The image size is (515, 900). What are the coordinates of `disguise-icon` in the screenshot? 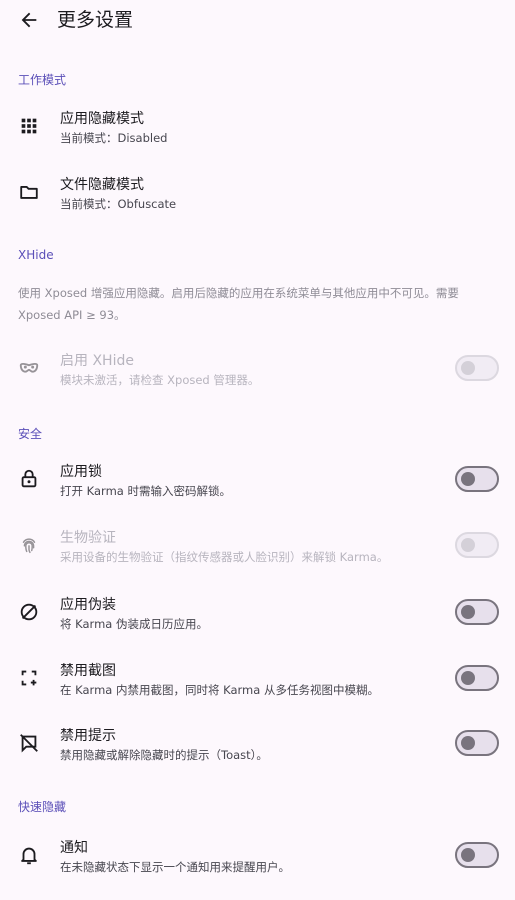 It's located at (29, 612).